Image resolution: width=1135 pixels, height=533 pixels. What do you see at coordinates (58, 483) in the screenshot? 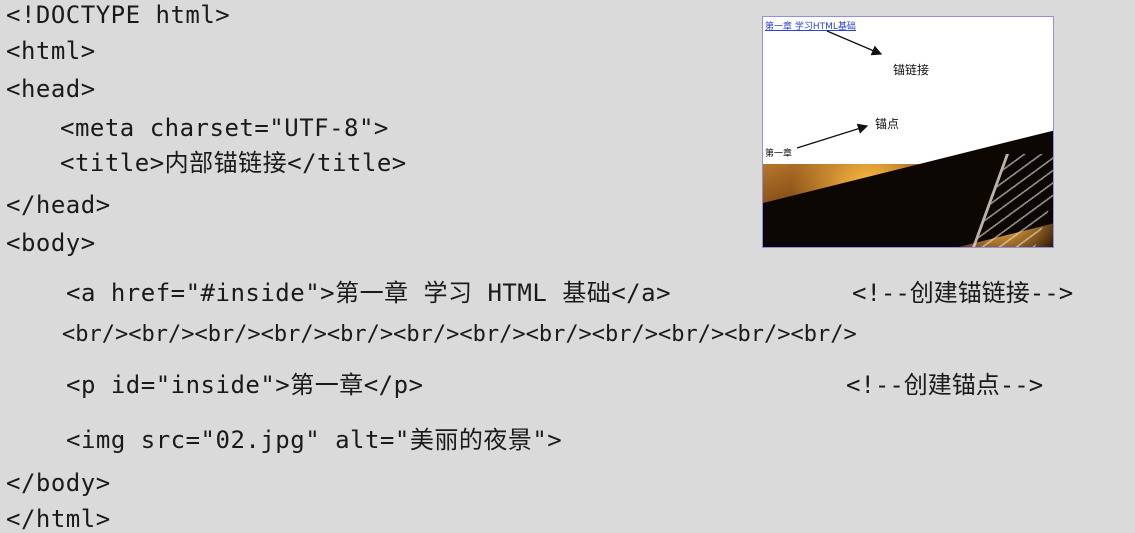
I see `code-line-body-close: </body>` at bounding box center [58, 483].